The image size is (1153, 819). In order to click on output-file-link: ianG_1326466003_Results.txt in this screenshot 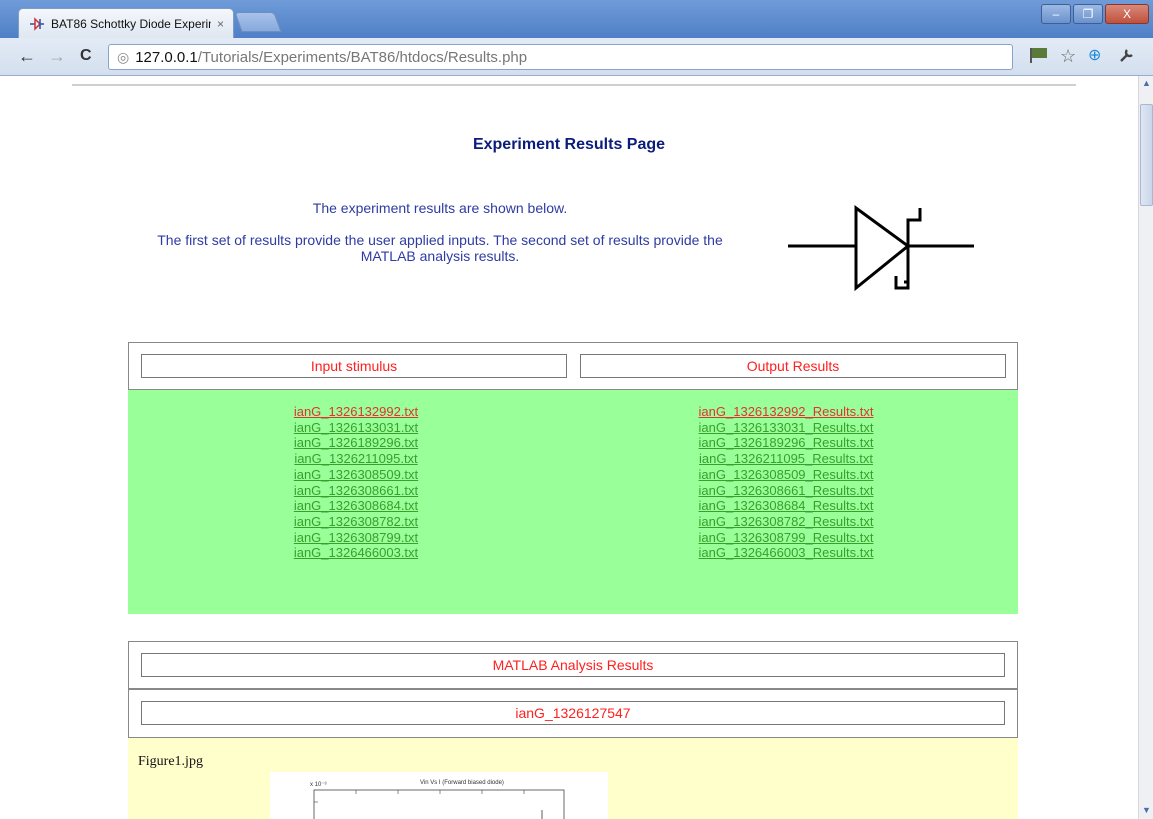, I will do `click(786, 553)`.